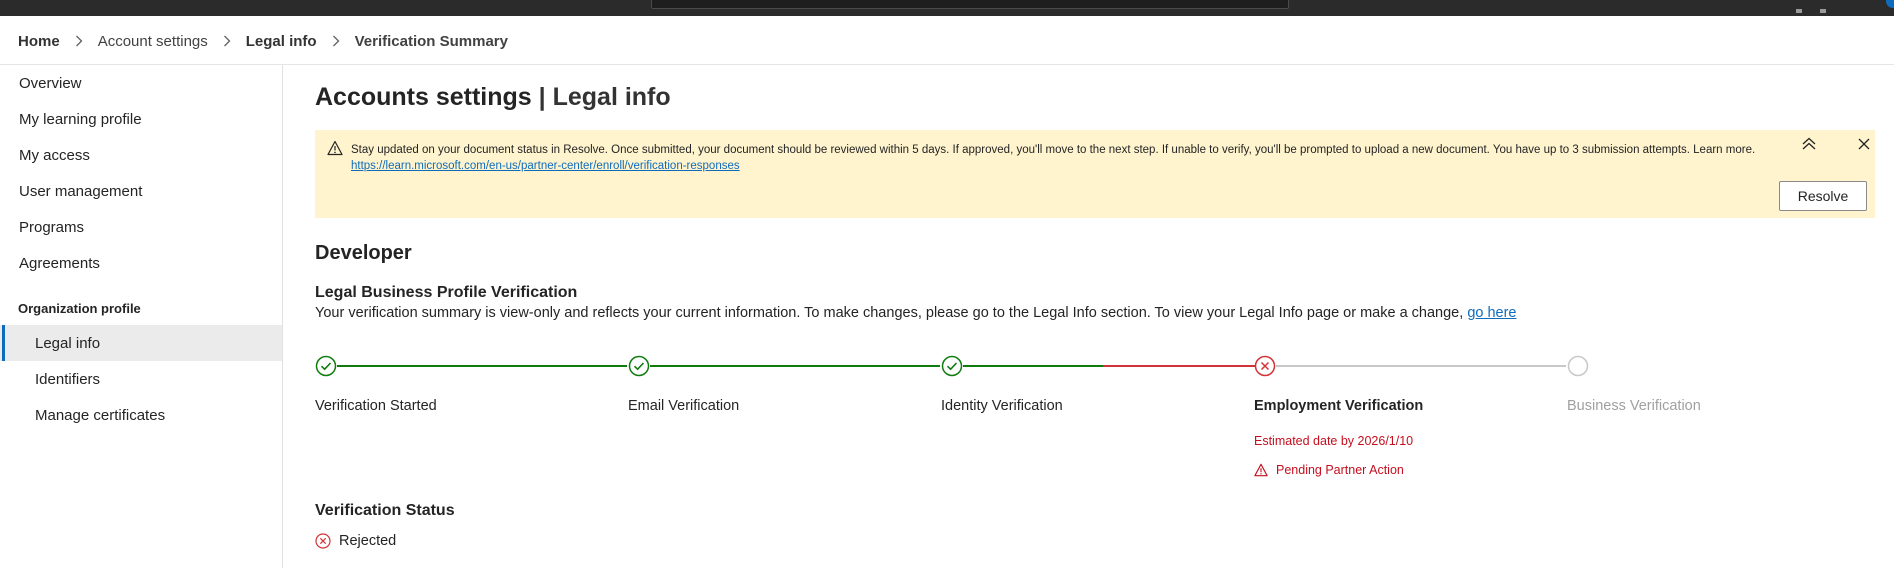 The height and width of the screenshot is (568, 1894). I want to click on section-title: Developer, so click(363, 253).